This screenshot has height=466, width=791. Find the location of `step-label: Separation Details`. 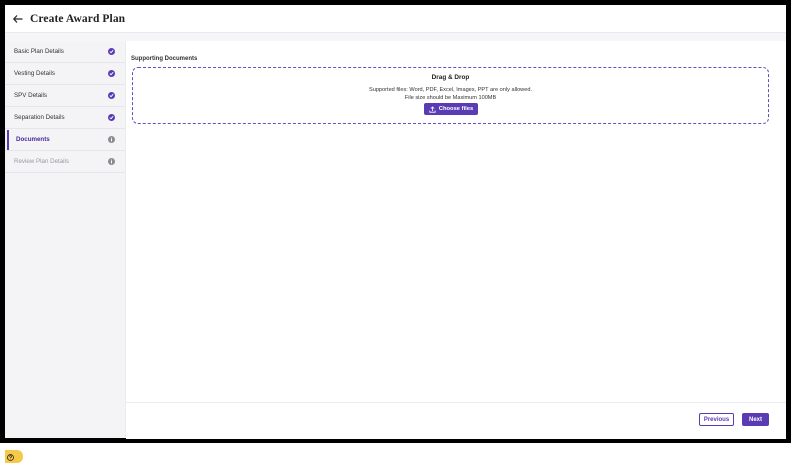

step-label: Separation Details is located at coordinates (39, 117).